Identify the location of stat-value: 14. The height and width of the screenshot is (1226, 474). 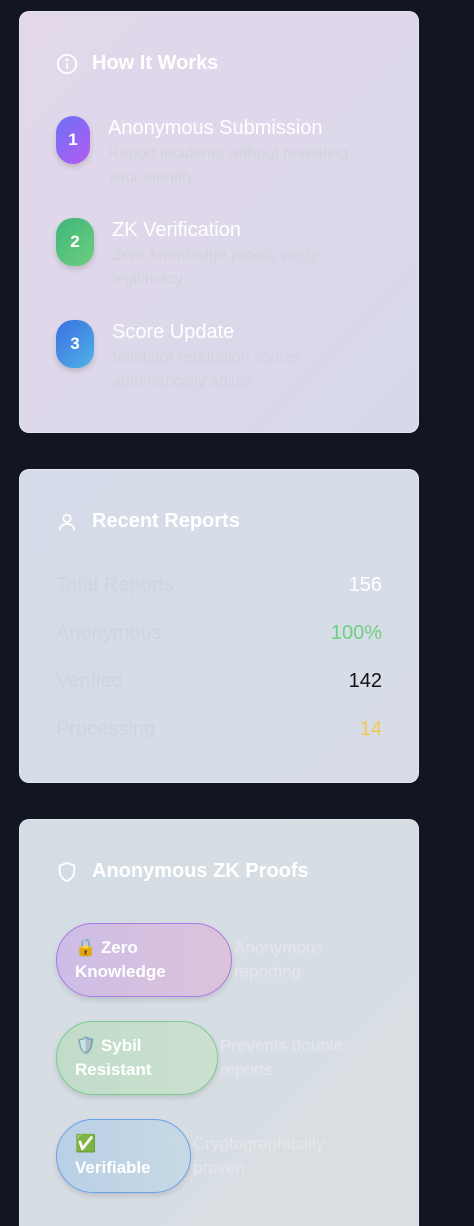
(370, 729).